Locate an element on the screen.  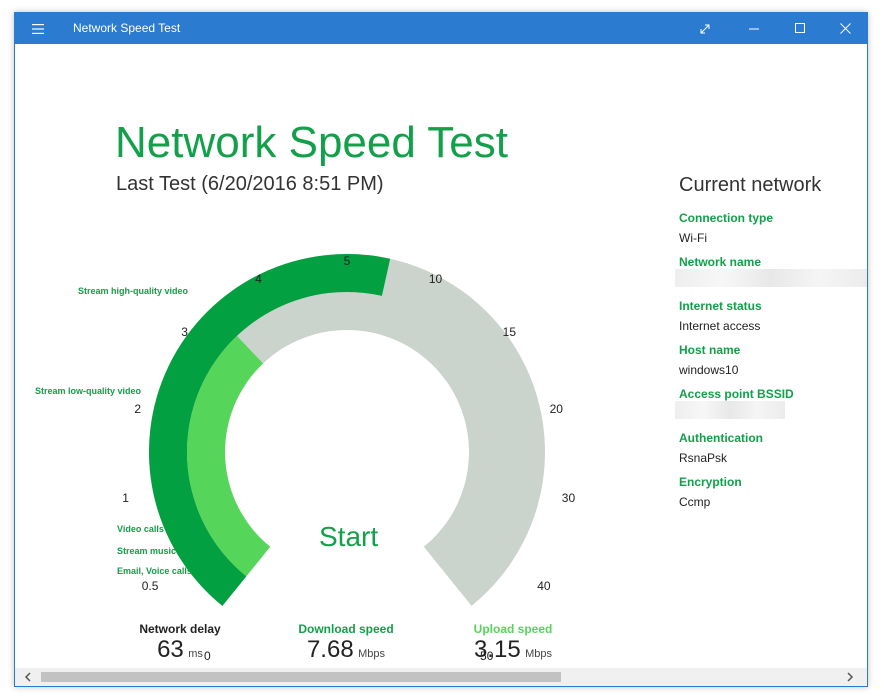
network-name-redacted is located at coordinates (771, 278).